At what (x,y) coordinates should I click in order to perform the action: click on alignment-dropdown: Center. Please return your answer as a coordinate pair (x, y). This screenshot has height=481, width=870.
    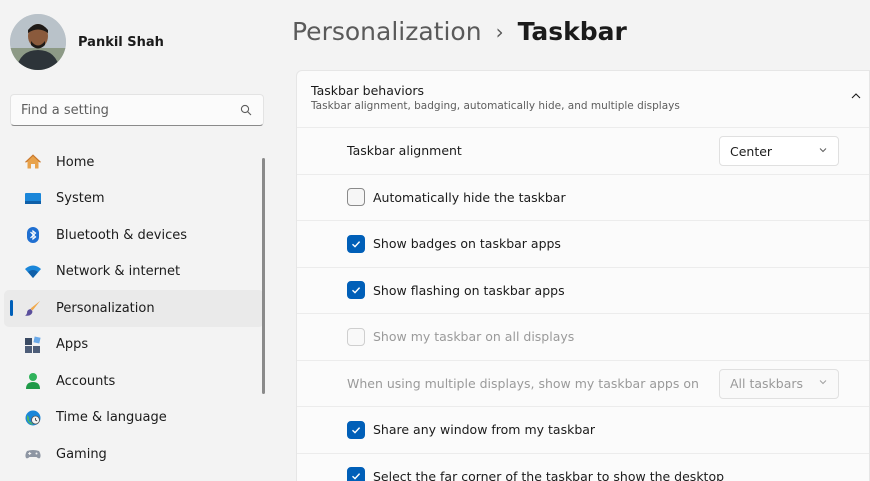
    Looking at the image, I should click on (779, 151).